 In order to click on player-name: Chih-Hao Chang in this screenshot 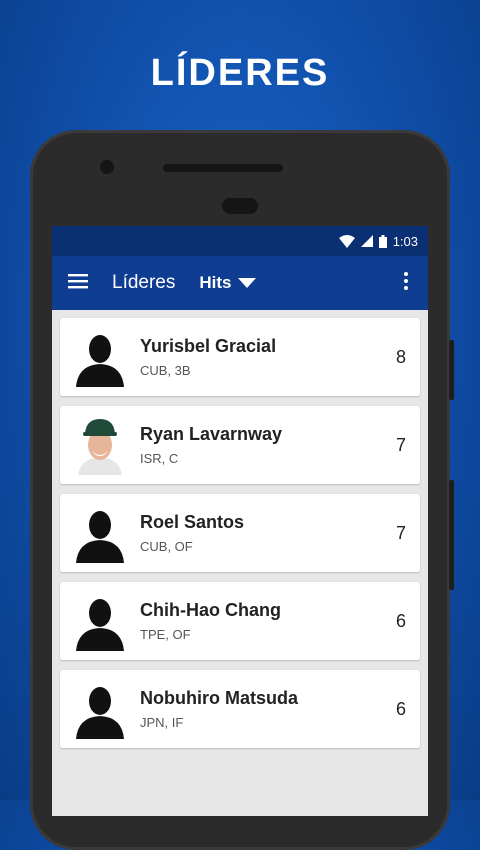, I will do `click(210, 610)`.